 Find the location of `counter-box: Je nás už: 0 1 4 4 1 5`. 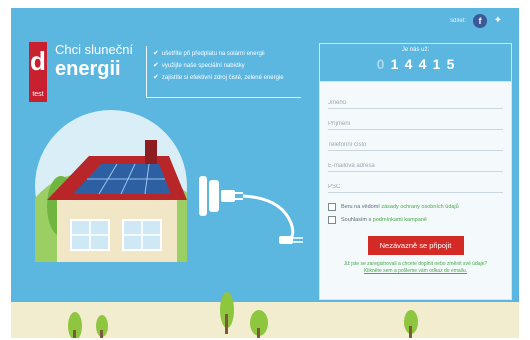

counter-box: Je nás už: 0 1 4 4 1 5 is located at coordinates (415, 63).